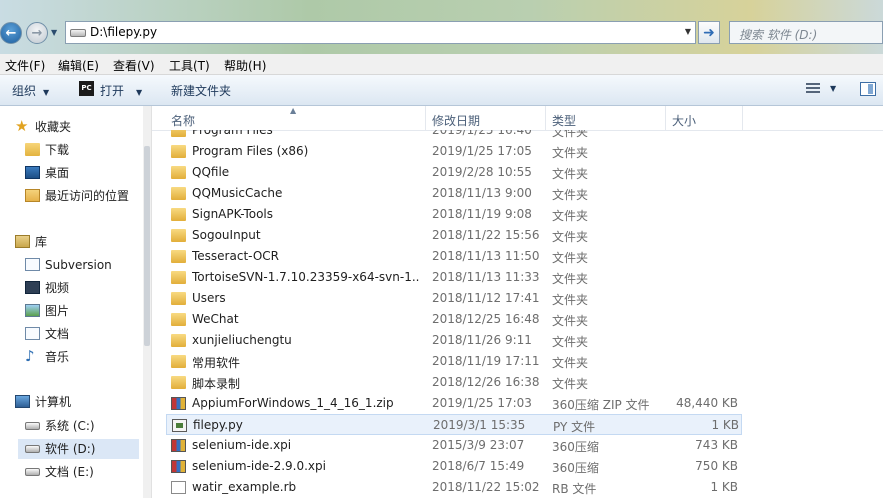 The width and height of the screenshot is (883, 498). Describe the element at coordinates (147, 246) in the screenshot. I see `scrollbar-thumb` at that location.